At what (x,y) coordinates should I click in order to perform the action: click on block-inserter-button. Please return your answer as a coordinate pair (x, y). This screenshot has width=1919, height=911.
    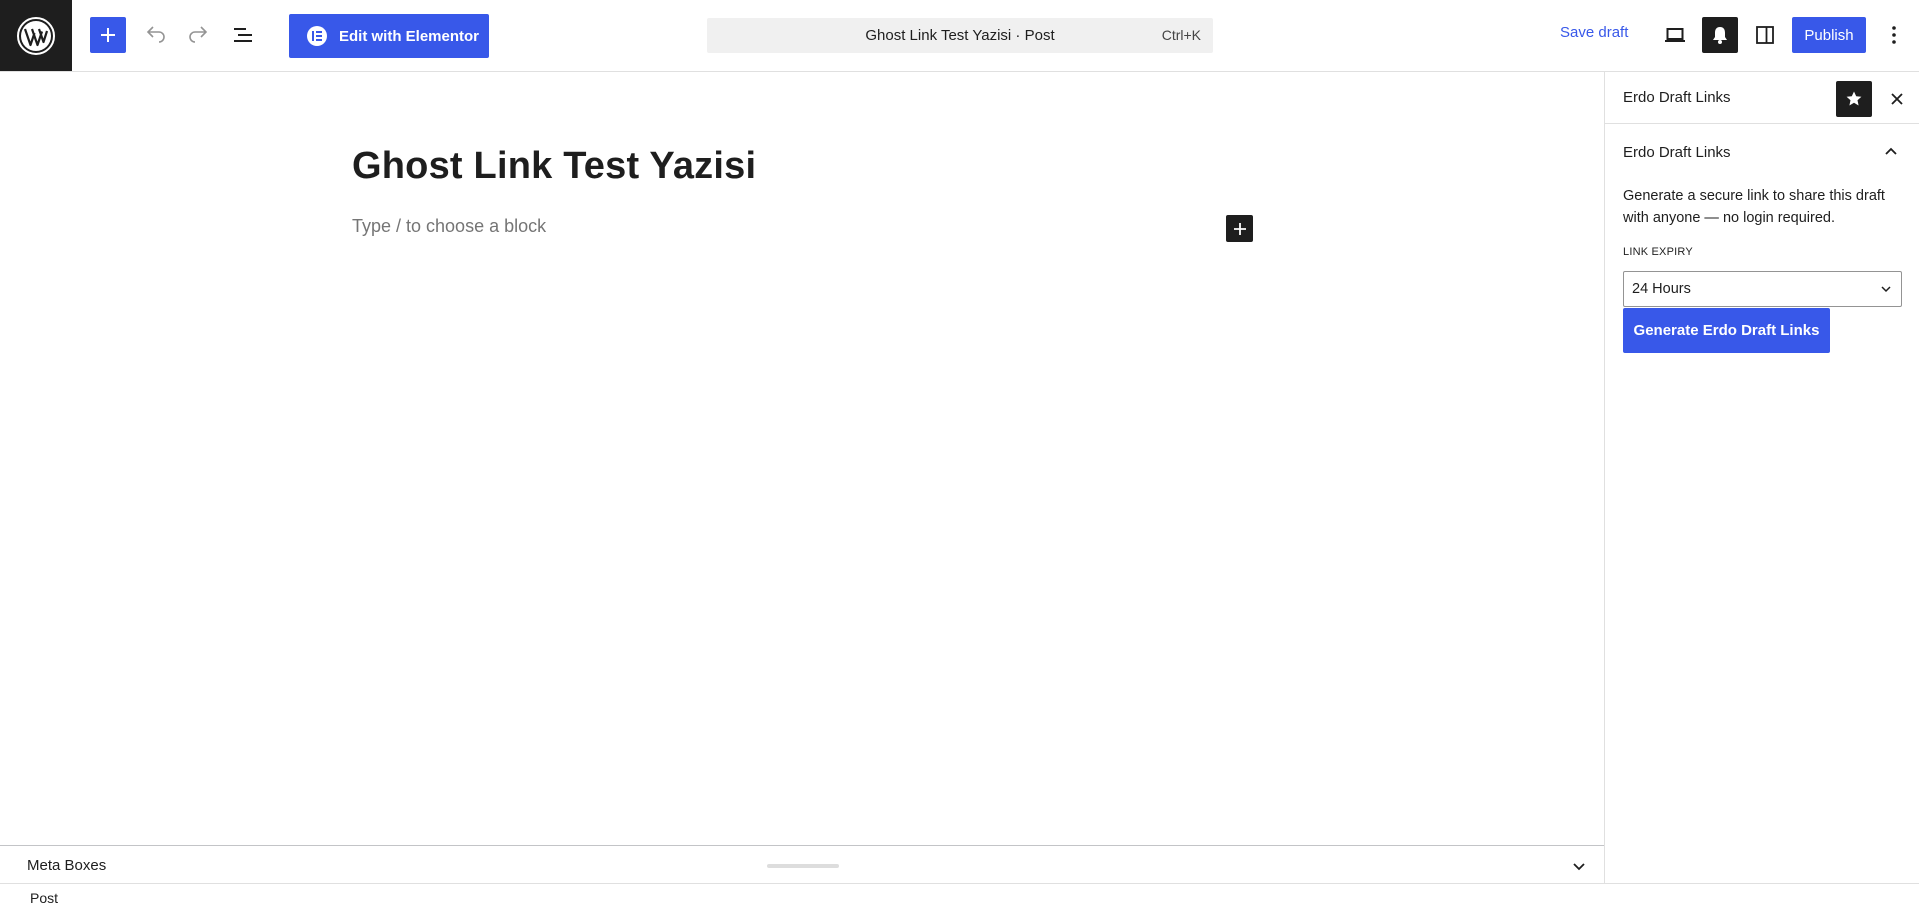
    Looking at the image, I should click on (108, 35).